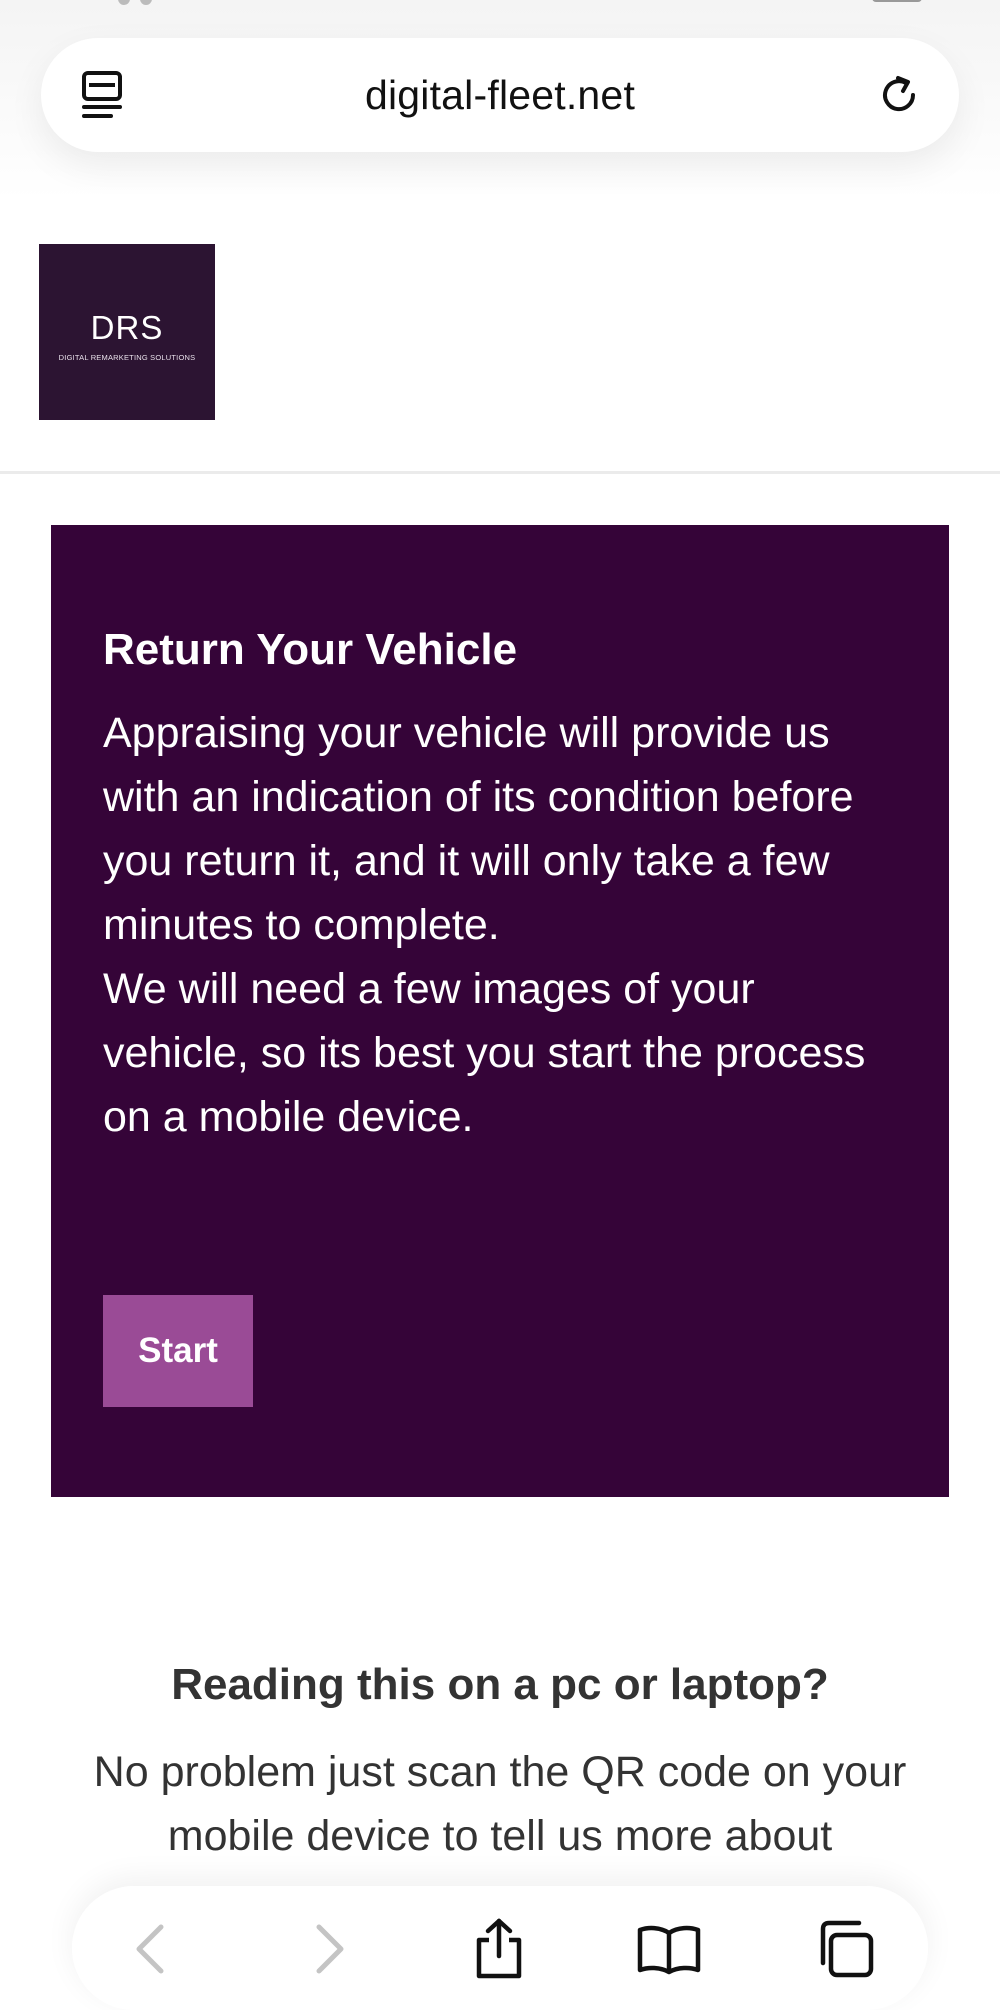 Image resolution: width=1000 pixels, height=2010 pixels. I want to click on bookmarks-icon, so click(669, 1949).